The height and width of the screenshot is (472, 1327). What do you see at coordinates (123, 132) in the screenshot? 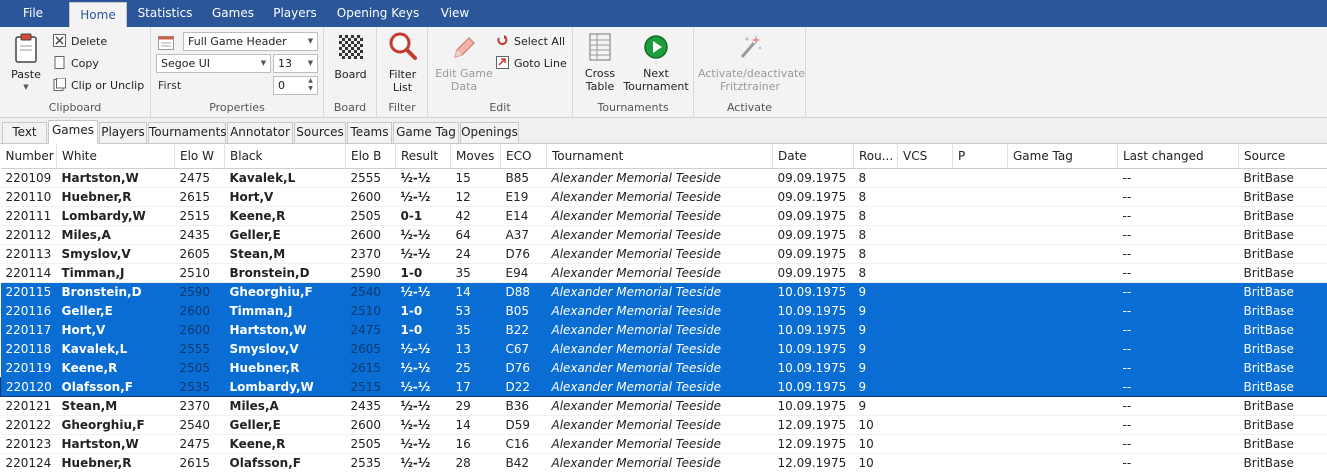
I see `tab-players: Players` at bounding box center [123, 132].